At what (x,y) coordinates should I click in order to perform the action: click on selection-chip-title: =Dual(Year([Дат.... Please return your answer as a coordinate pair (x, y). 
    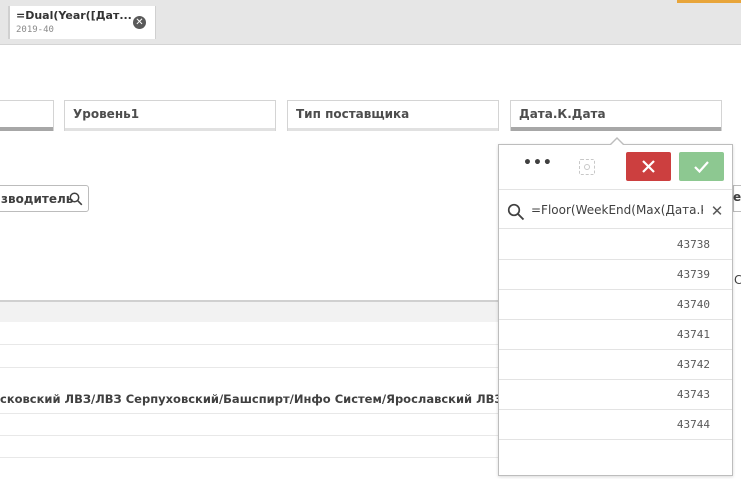
    Looking at the image, I should click on (73, 15).